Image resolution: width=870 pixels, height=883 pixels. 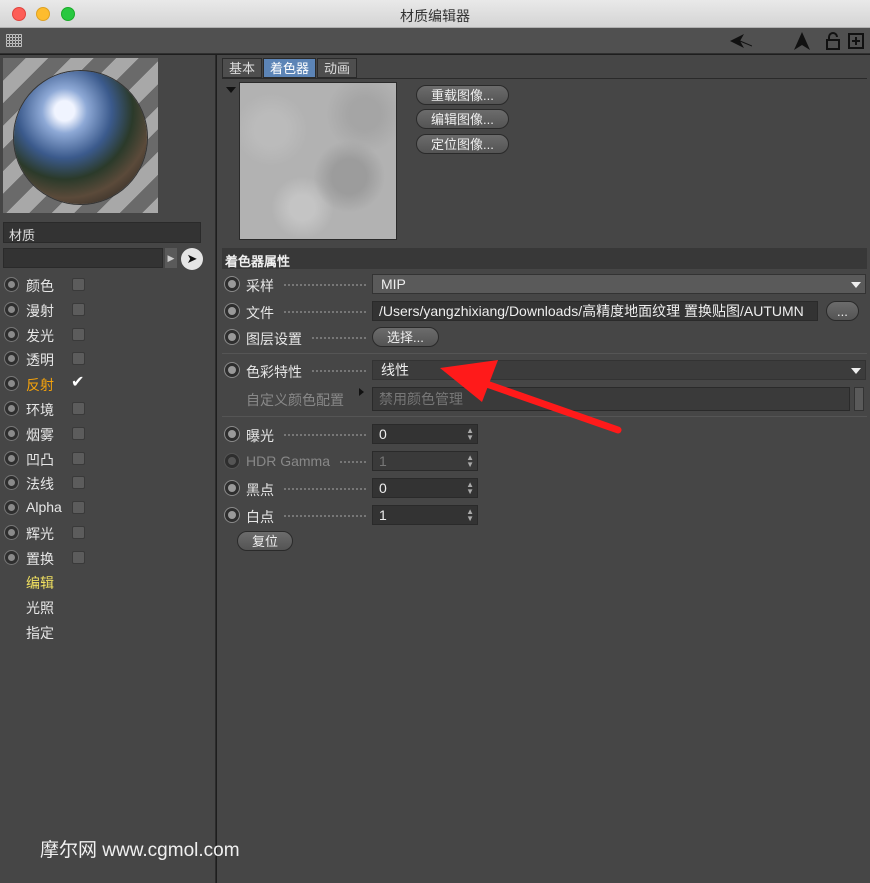 What do you see at coordinates (260, 313) in the screenshot?
I see `file-label: 文件` at bounding box center [260, 313].